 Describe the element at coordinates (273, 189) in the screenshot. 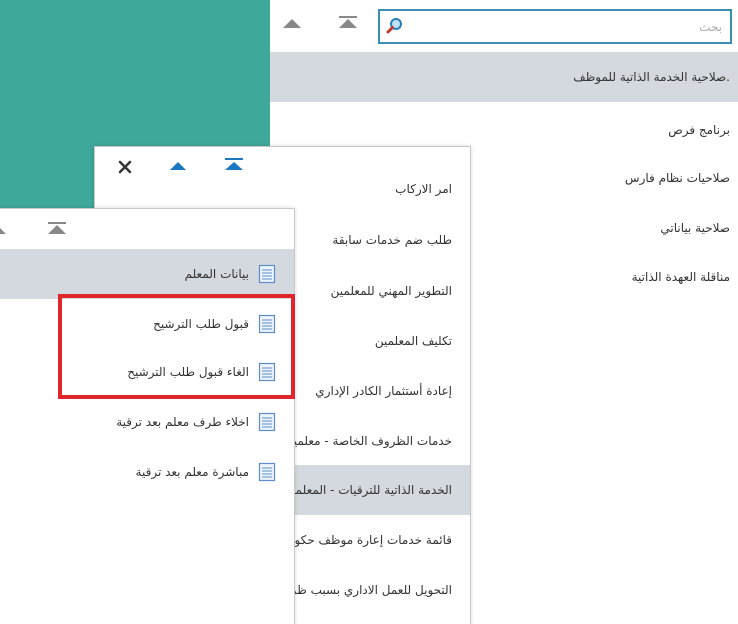

I see `menu-item-ride-order: امر الاركاب` at that location.